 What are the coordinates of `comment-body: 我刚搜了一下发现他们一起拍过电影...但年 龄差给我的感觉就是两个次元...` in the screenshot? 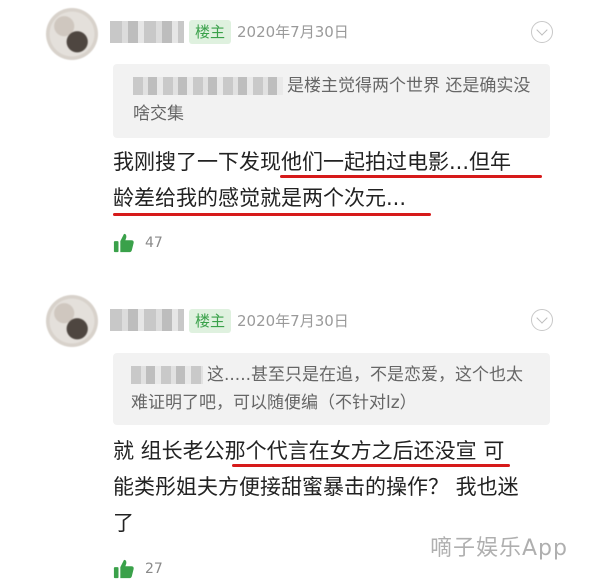 It's located at (338, 180).